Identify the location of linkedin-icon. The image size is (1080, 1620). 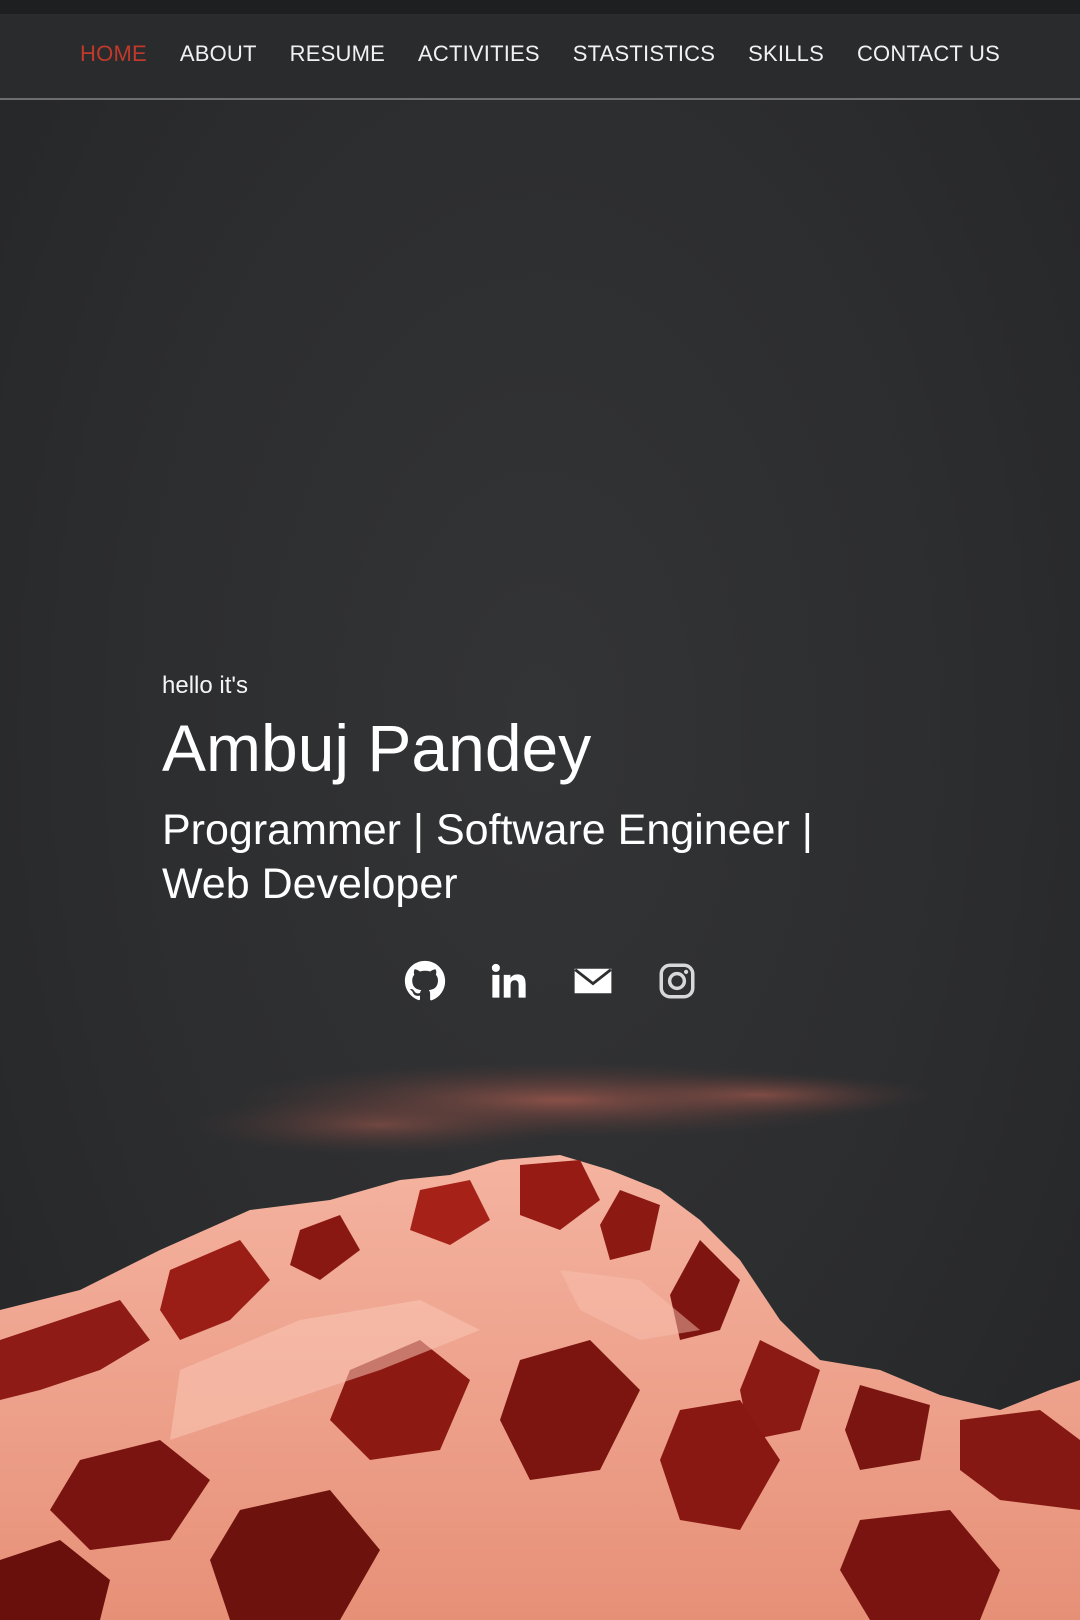
(508, 980).